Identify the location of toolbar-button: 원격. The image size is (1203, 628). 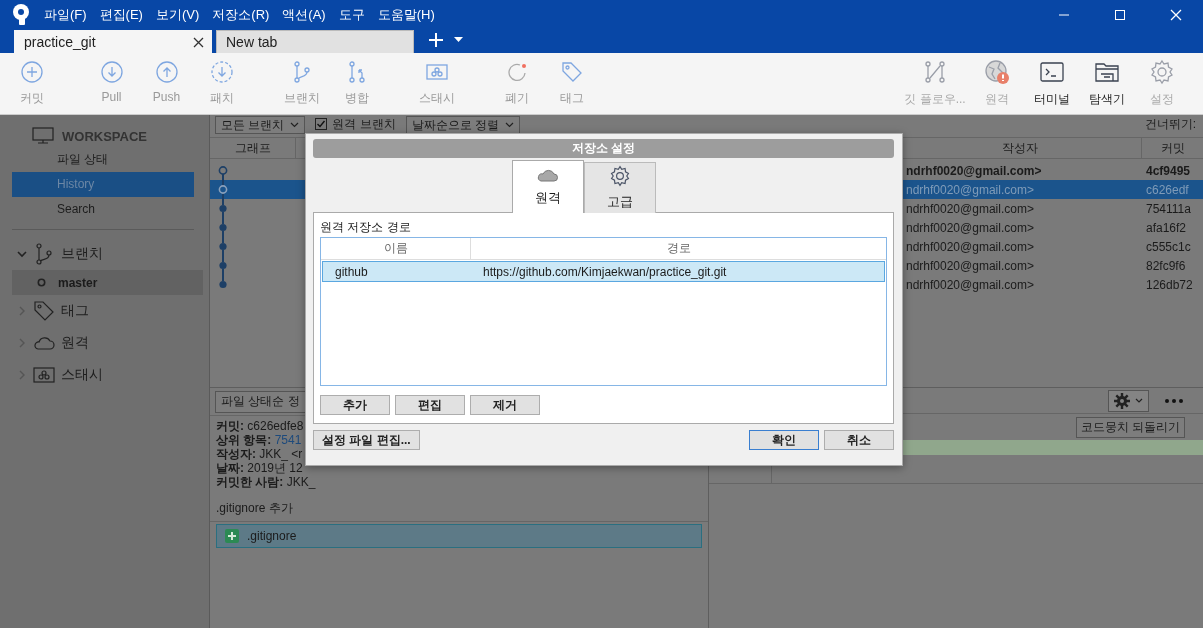
(996, 83).